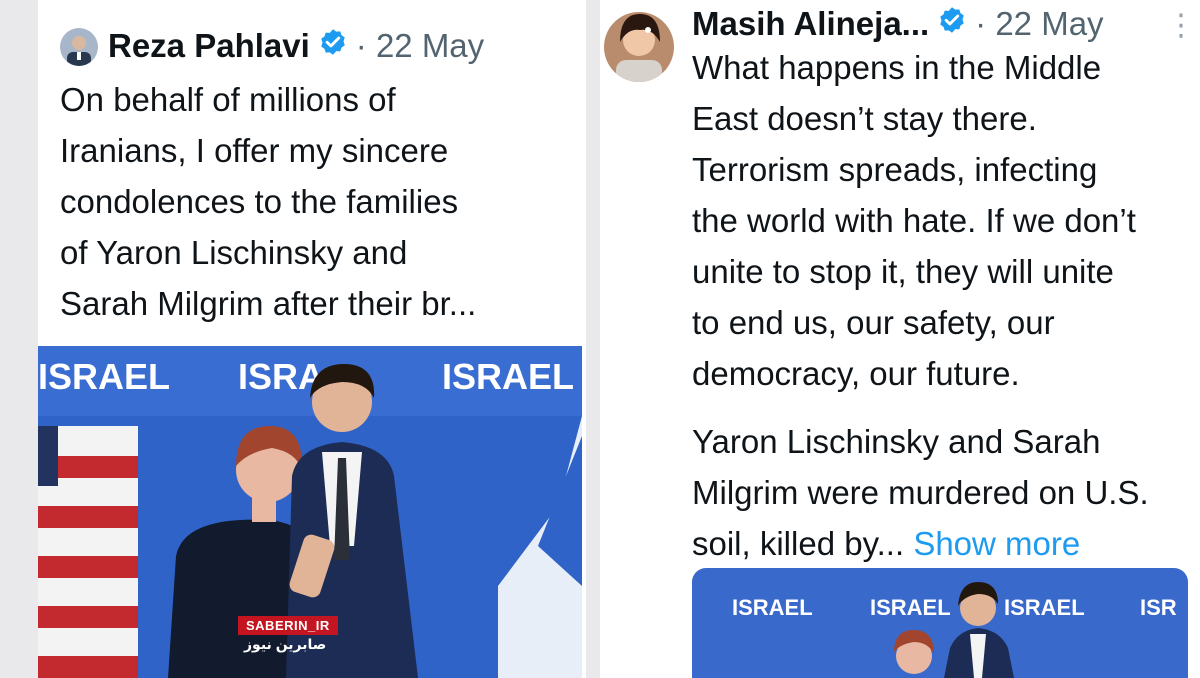 The image size is (1200, 678). What do you see at coordinates (593, 339) in the screenshot?
I see `divider` at bounding box center [593, 339].